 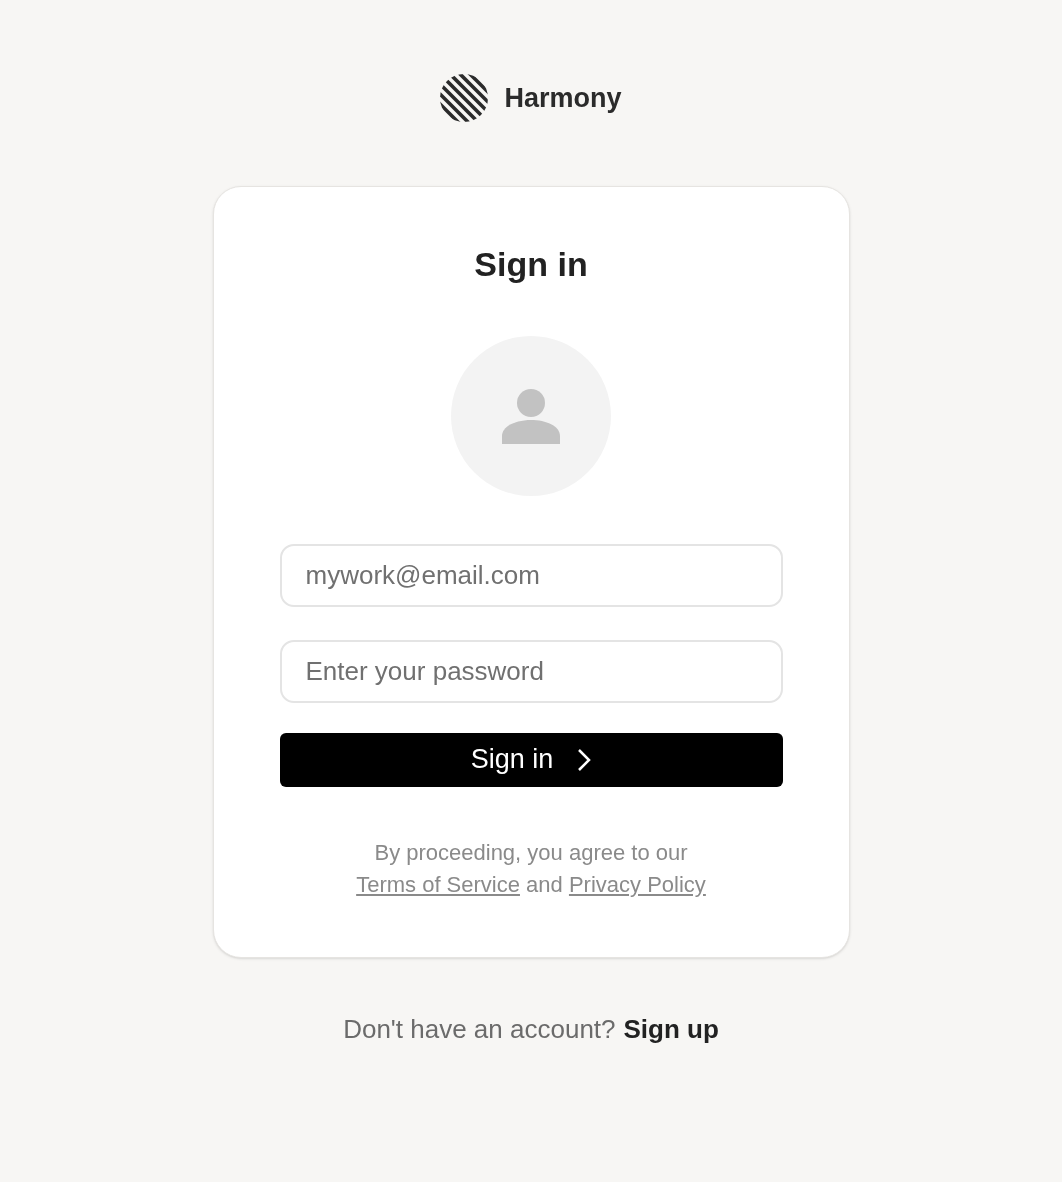 I want to click on logo-icon, so click(x=464, y=98).